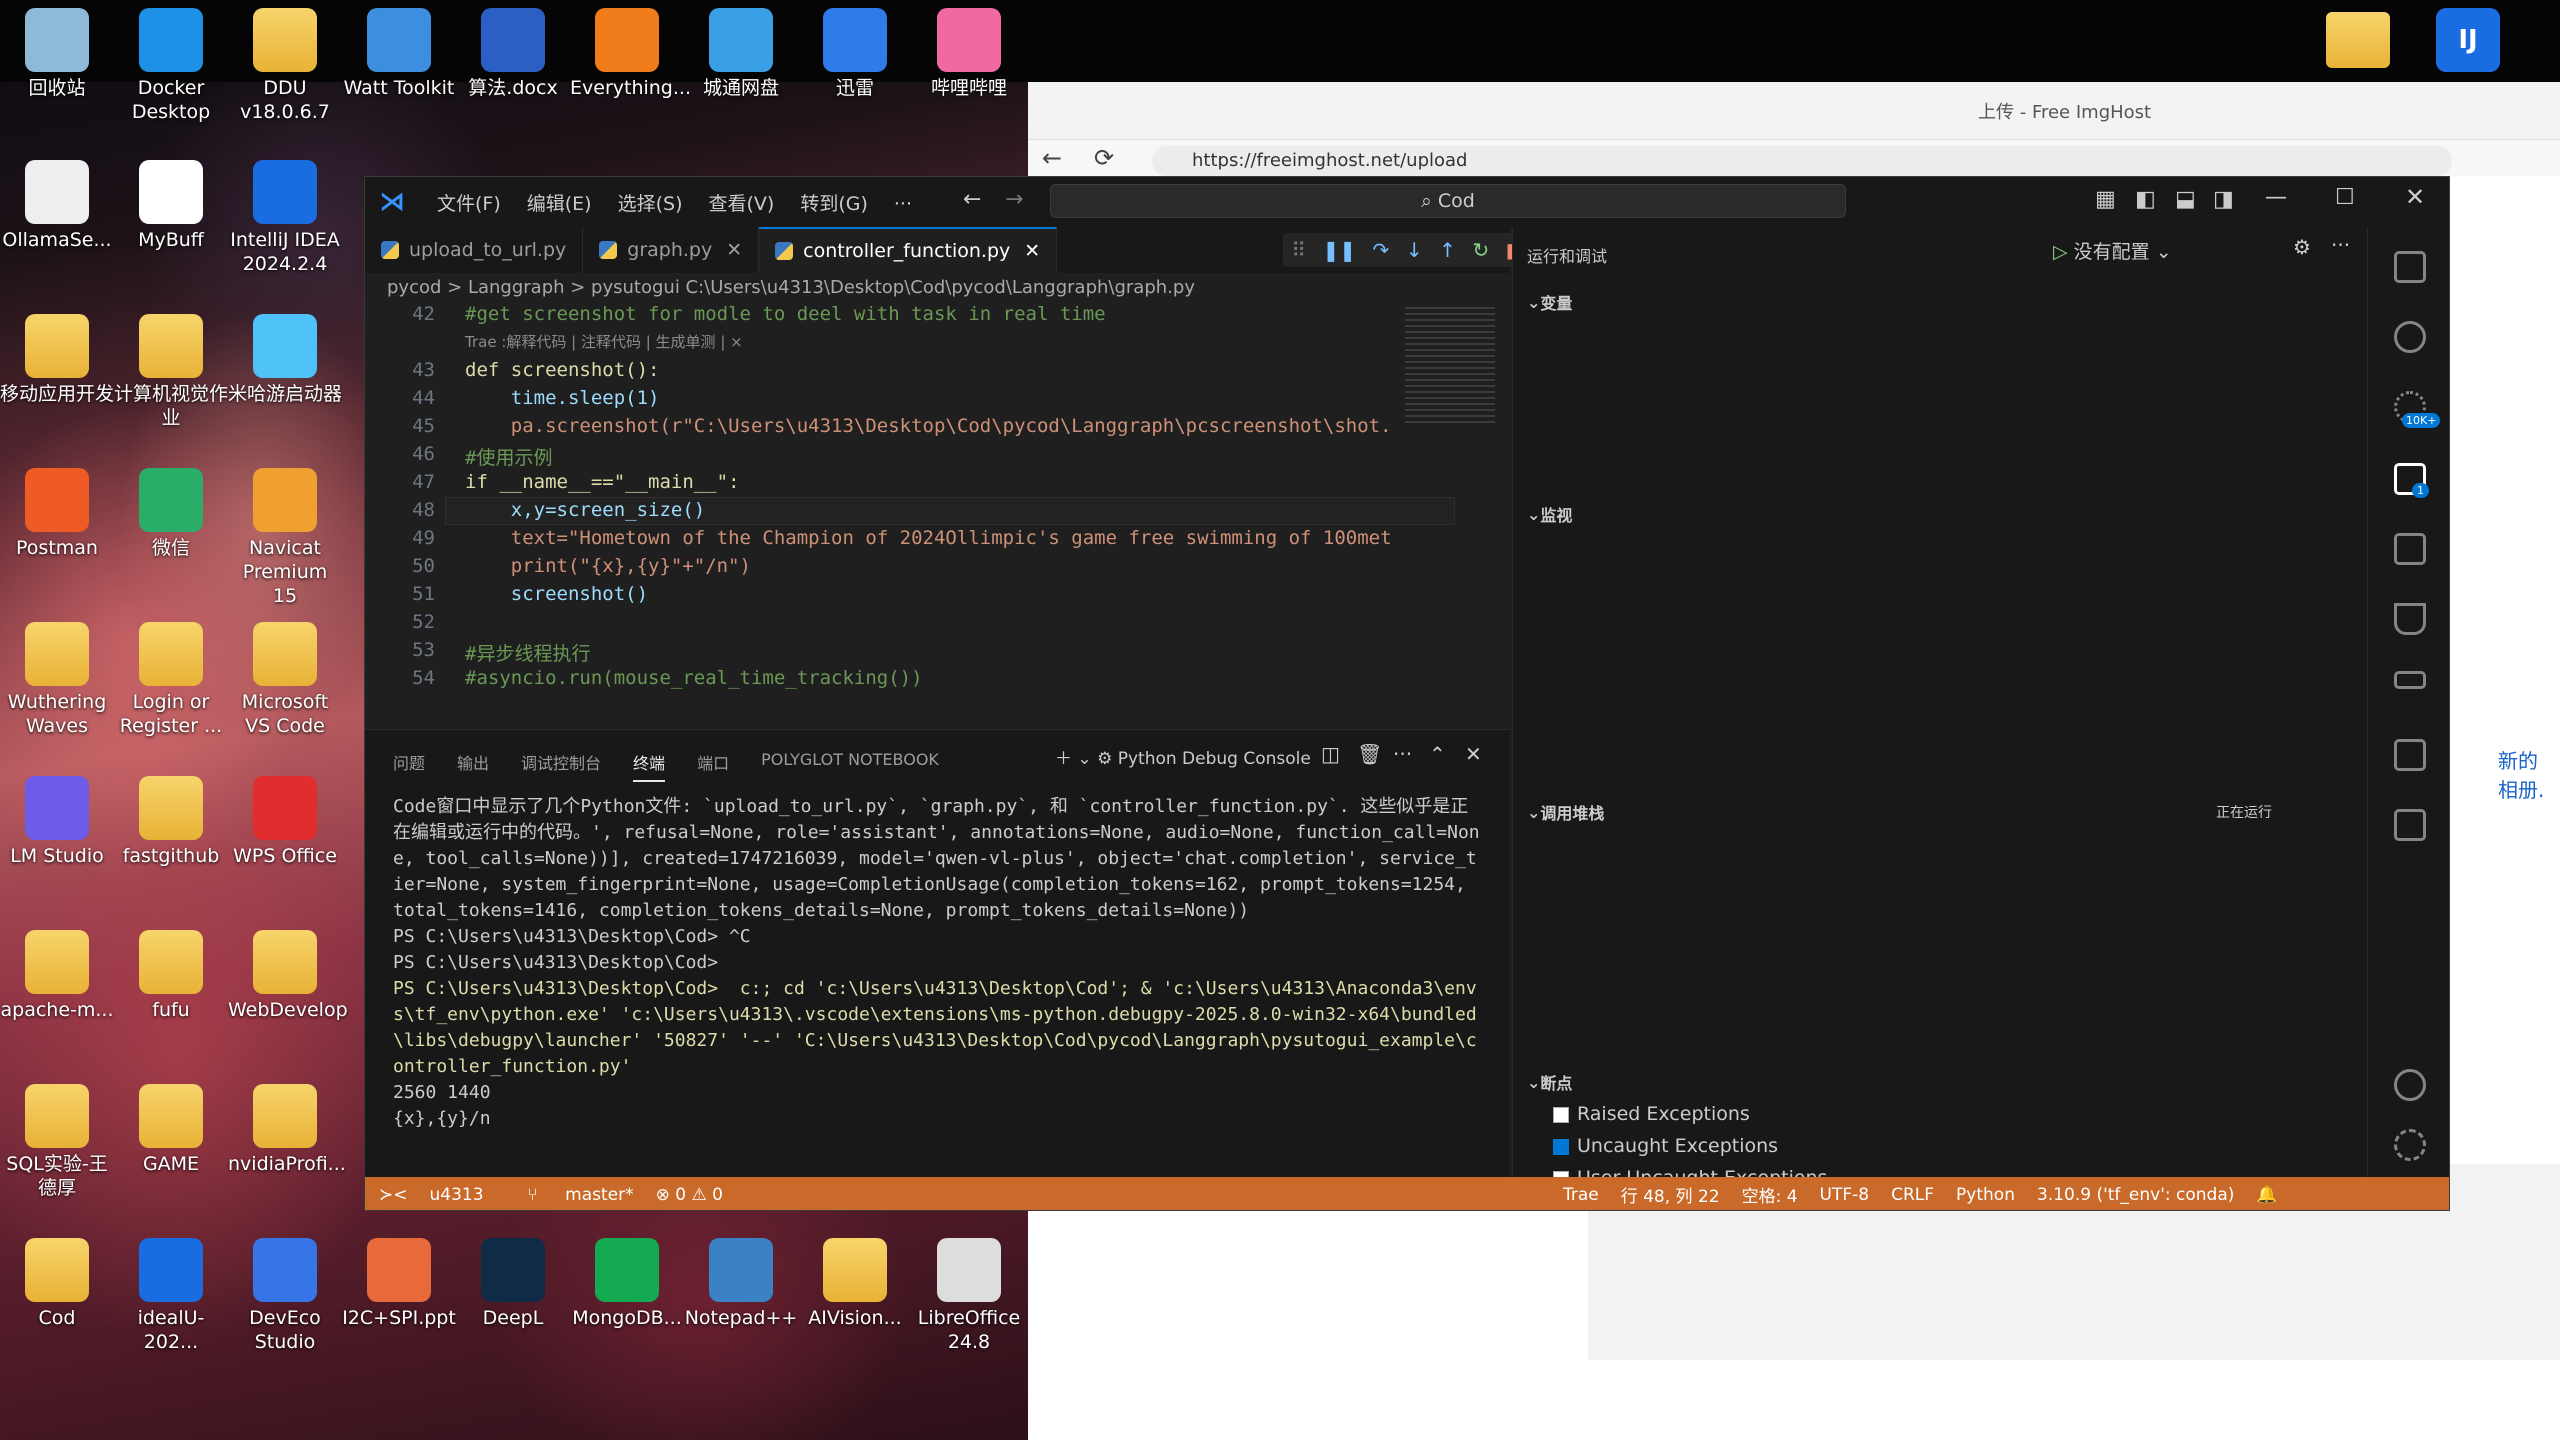 This screenshot has width=2560, height=1440. Describe the element at coordinates (2410, 267) in the screenshot. I see `explorer-icon` at that location.